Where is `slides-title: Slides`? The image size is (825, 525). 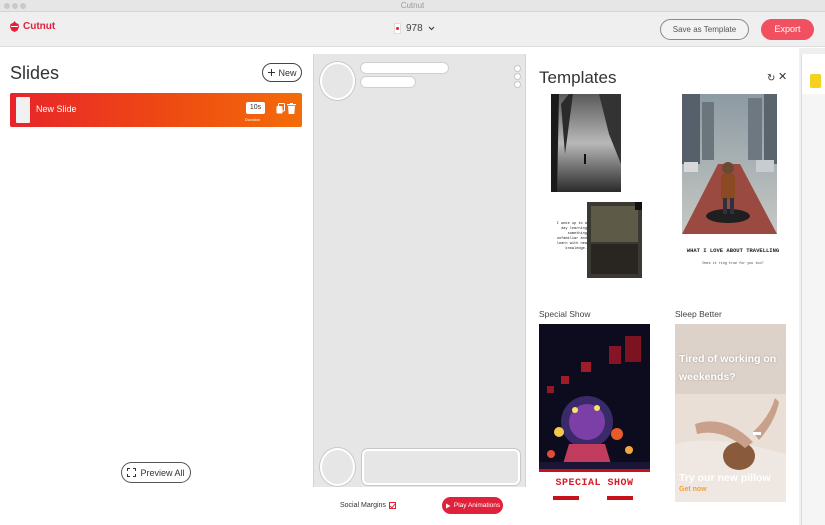 slides-title: Slides is located at coordinates (35, 73).